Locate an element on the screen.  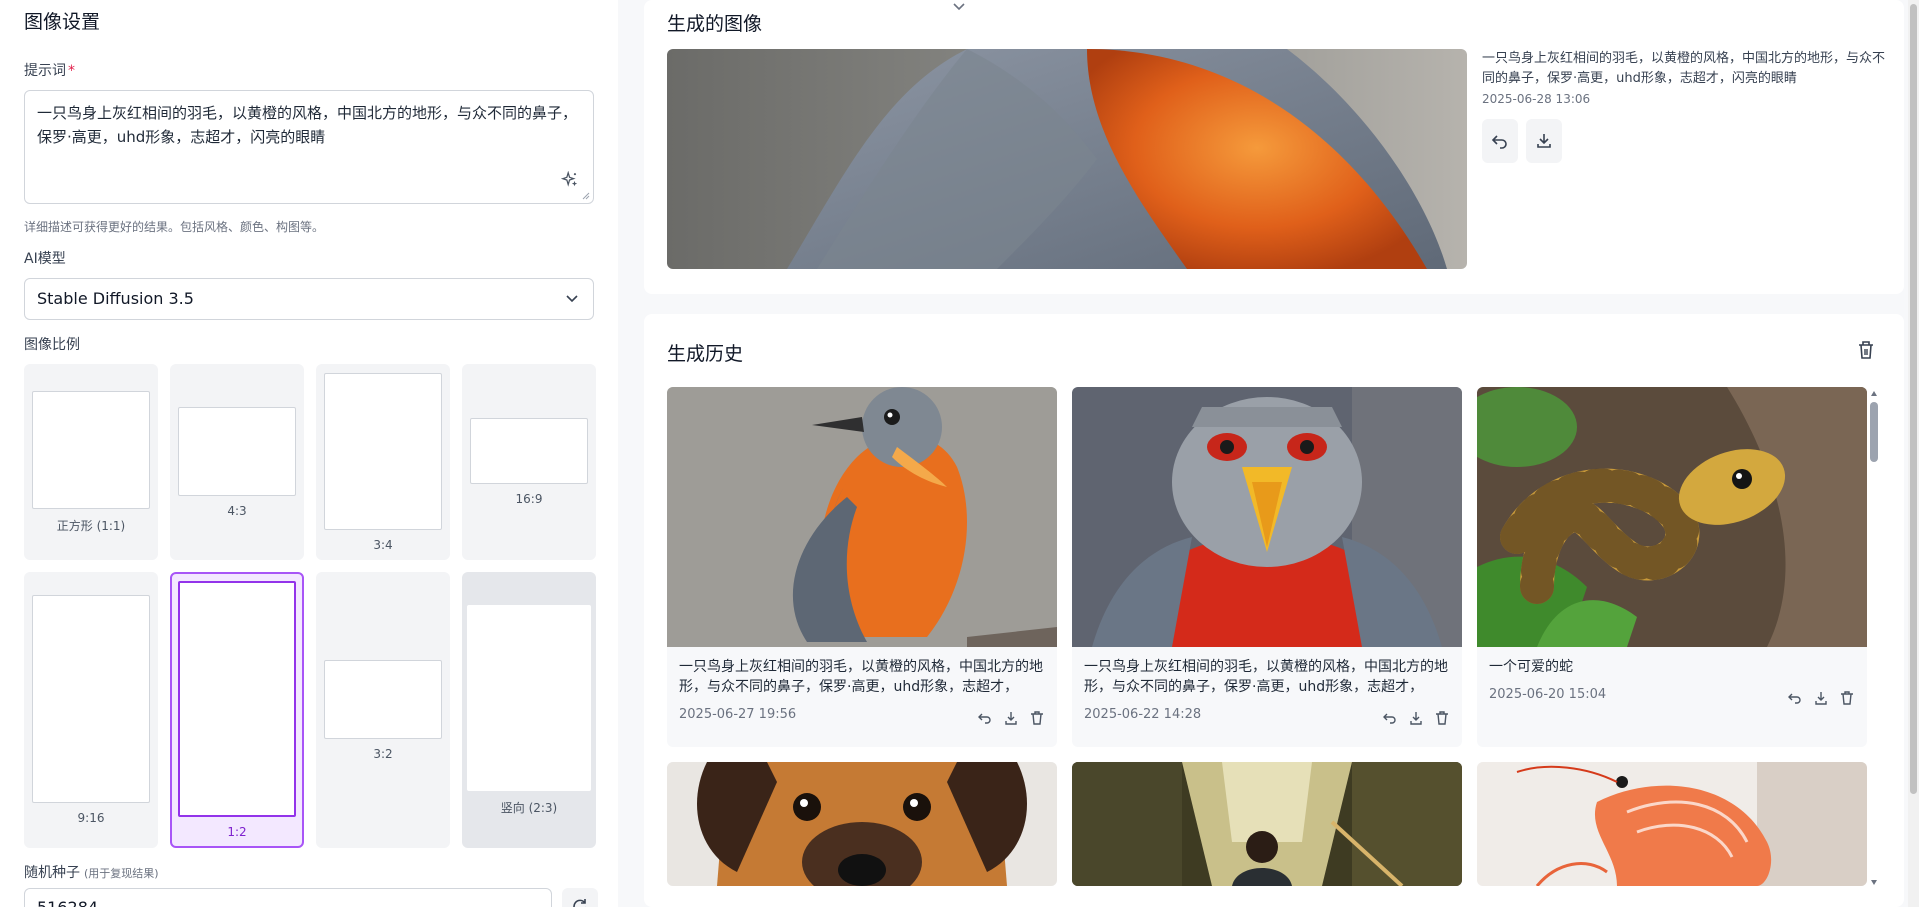
ratio-option-4-3: 4:3 is located at coordinates (237, 462).